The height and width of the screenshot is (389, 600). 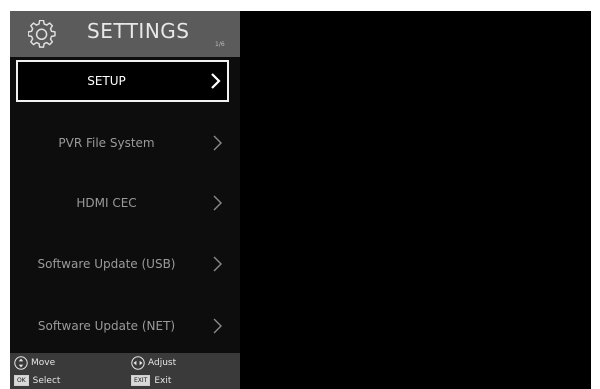 What do you see at coordinates (106, 326) in the screenshot?
I see `menu-item-label: Software Update (NET)` at bounding box center [106, 326].